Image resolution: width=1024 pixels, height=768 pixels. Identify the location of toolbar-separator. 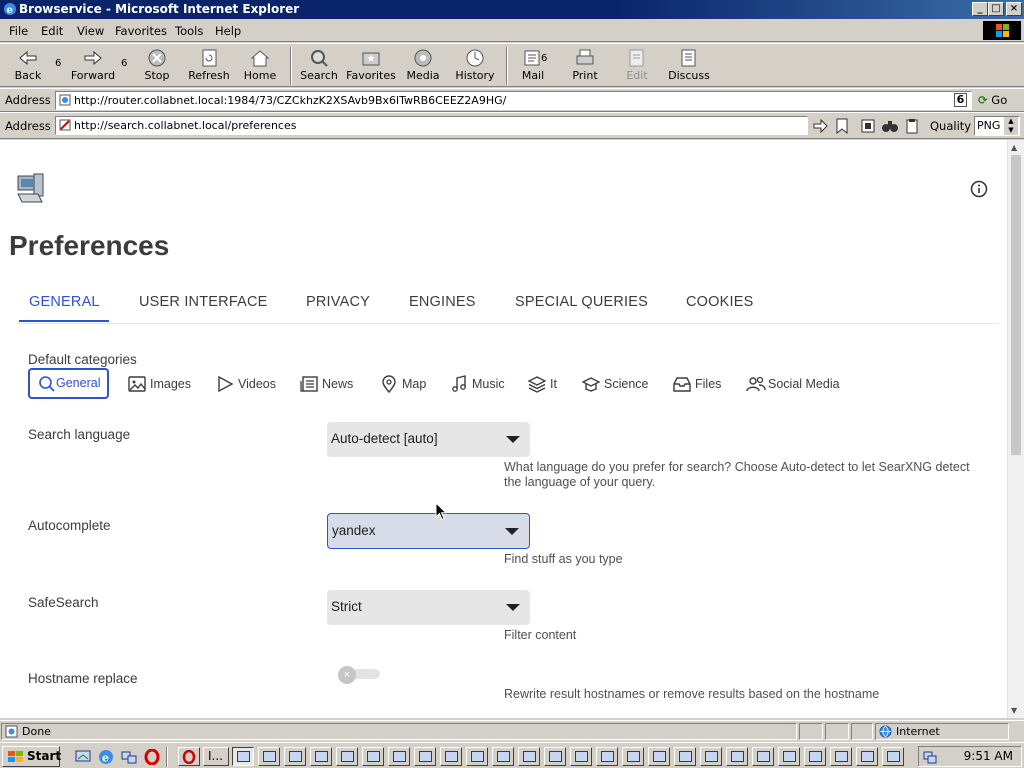
(291, 66).